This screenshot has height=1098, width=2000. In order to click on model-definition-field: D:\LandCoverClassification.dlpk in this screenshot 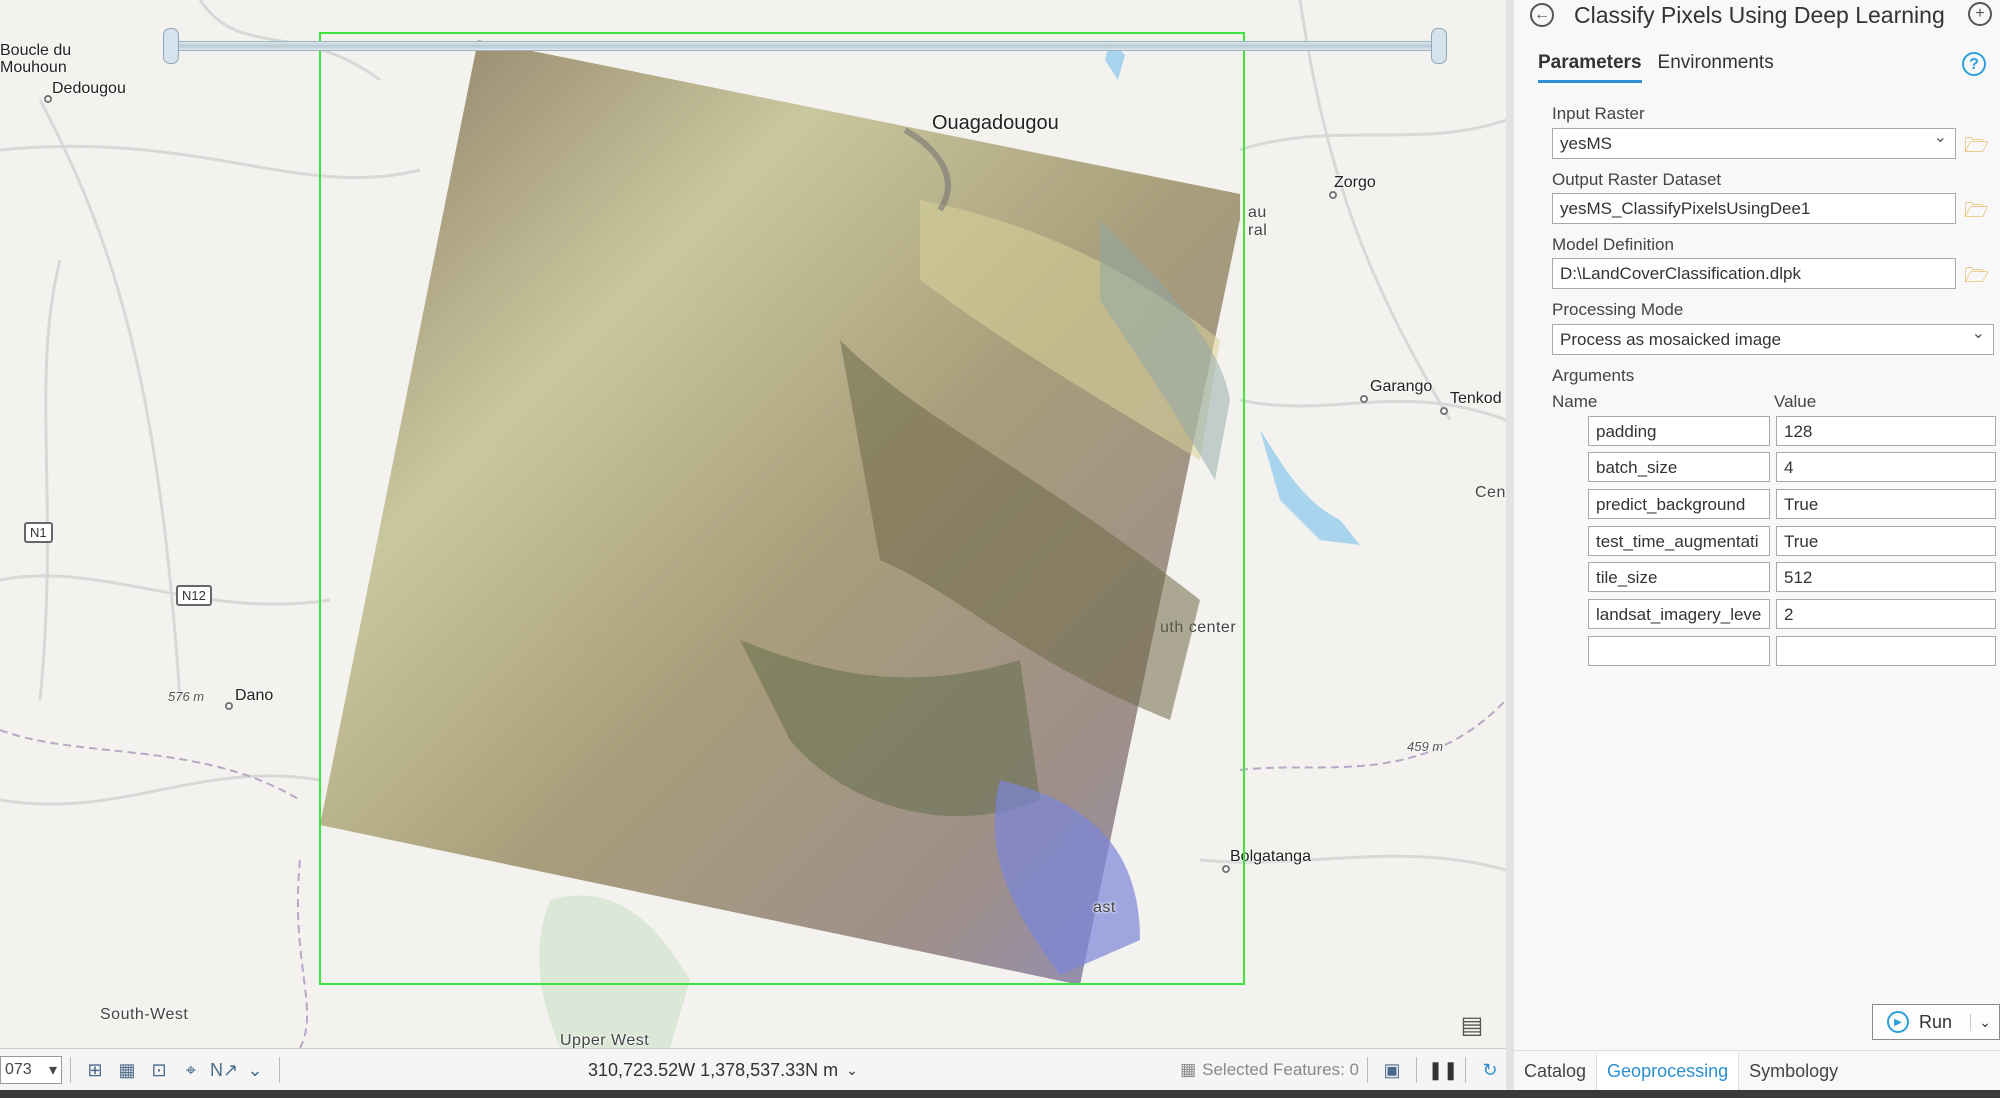, I will do `click(1754, 273)`.